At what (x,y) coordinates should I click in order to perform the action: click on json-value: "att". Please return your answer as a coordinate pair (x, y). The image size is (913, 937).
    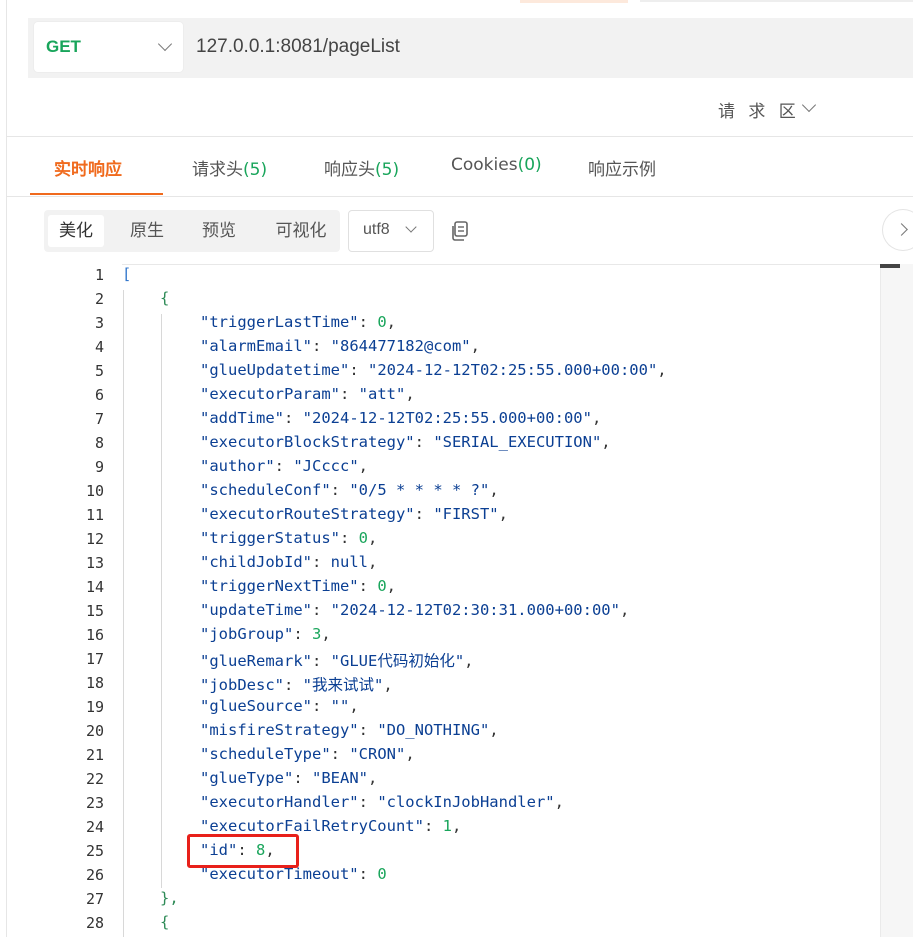
    Looking at the image, I should click on (382, 394).